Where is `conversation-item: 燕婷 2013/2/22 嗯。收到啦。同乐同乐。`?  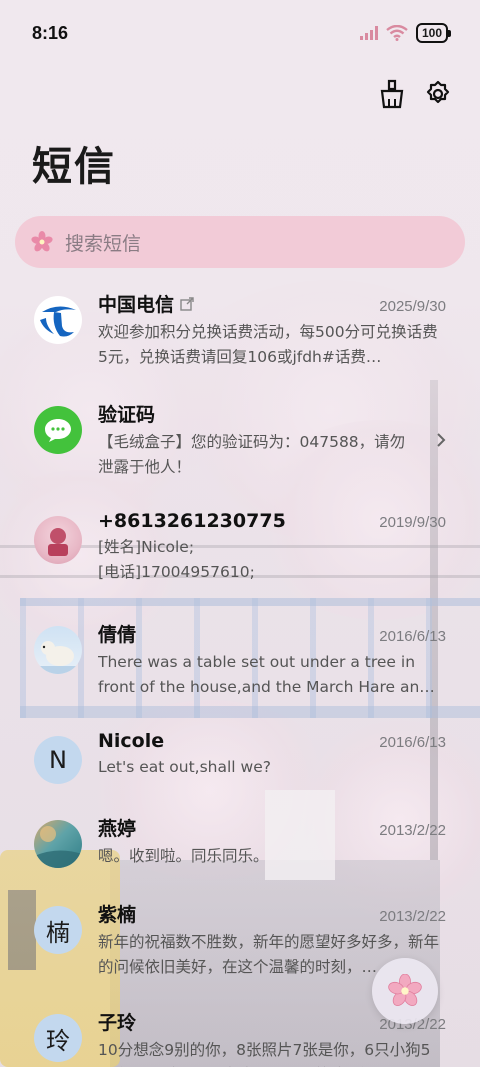
conversation-item: 燕婷 2013/2/22 嗯。收到啦。同乐同乐。 is located at coordinates (240, 857).